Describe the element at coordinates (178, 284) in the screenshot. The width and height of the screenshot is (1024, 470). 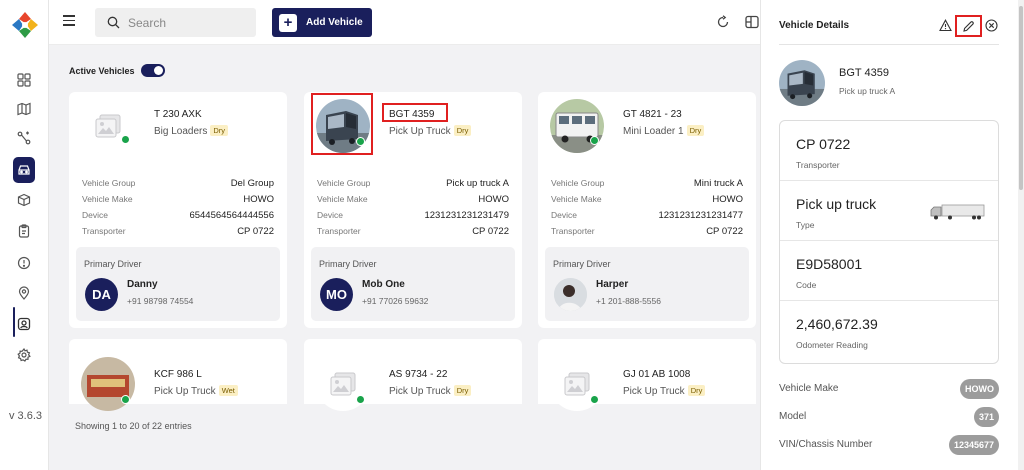
I see `primary-driver-box: Primary Driver DA Danny +91 98798 74554` at that location.